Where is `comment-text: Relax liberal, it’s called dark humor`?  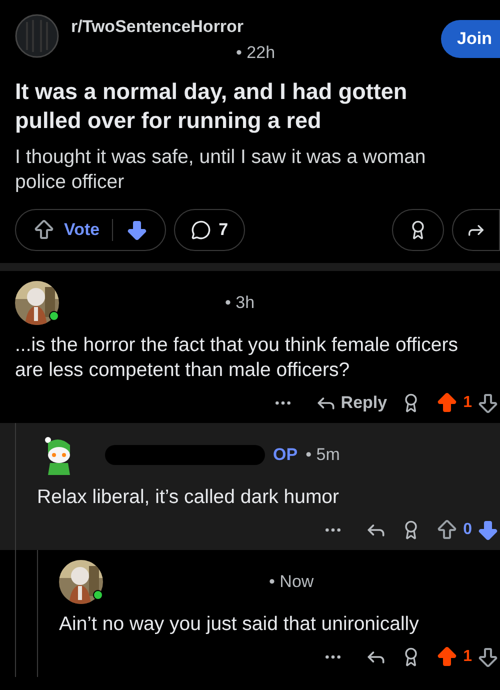
comment-text: Relax liberal, it’s called dark humor is located at coordinates (188, 497).